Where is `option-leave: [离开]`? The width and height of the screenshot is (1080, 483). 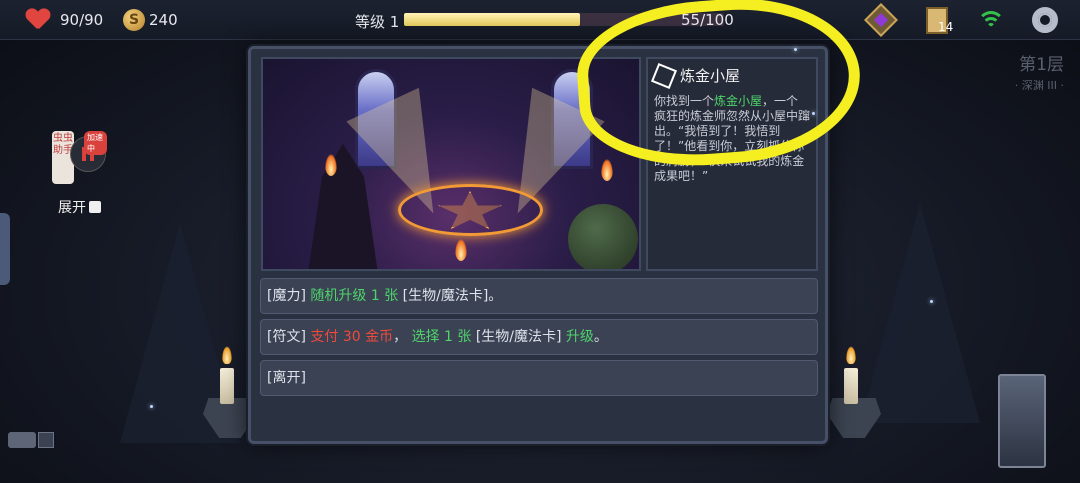
option-leave: [离开] is located at coordinates (539, 378).